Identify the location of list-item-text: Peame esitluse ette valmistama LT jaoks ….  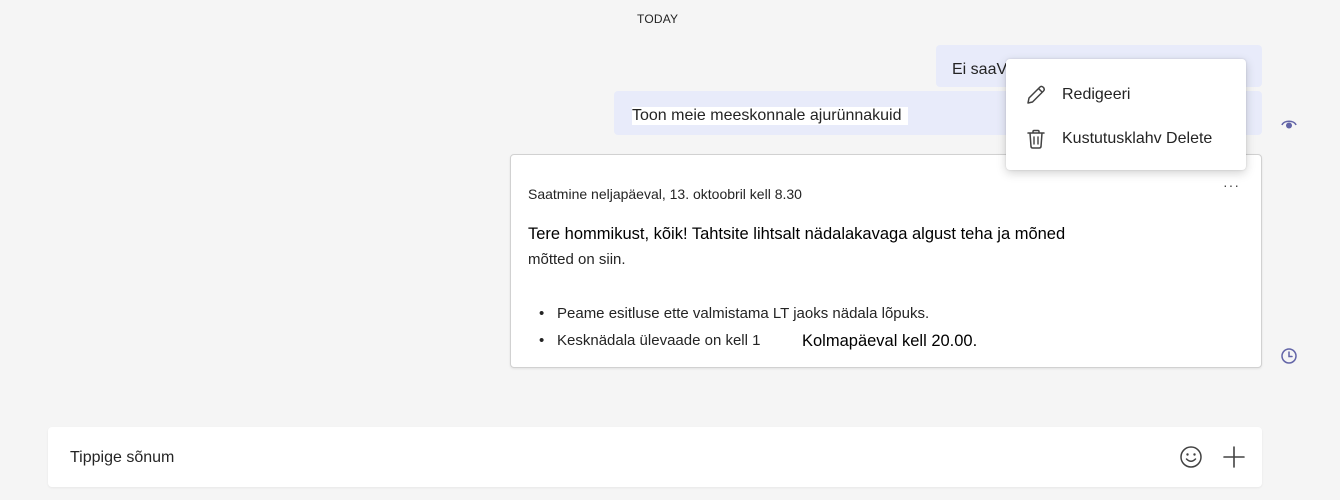
(743, 313).